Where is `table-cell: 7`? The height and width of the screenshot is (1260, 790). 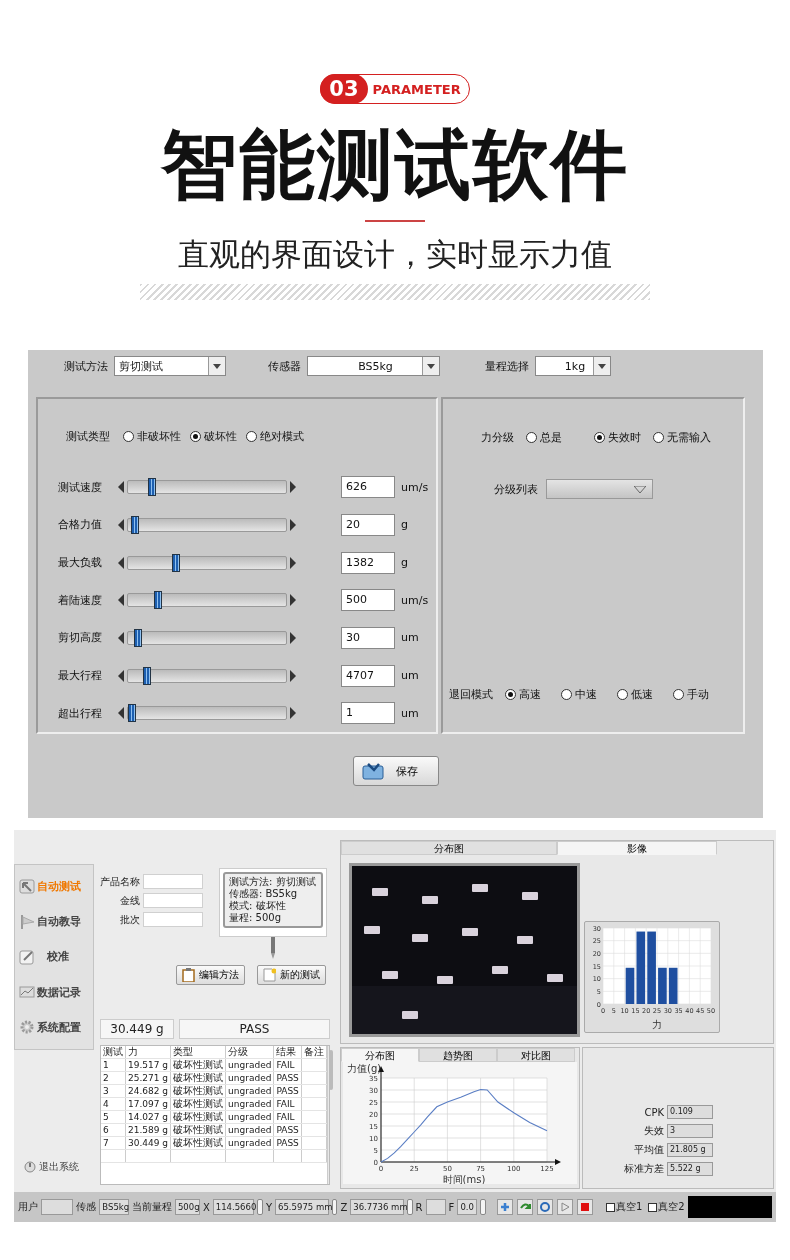
table-cell: 7 is located at coordinates (113, 1143).